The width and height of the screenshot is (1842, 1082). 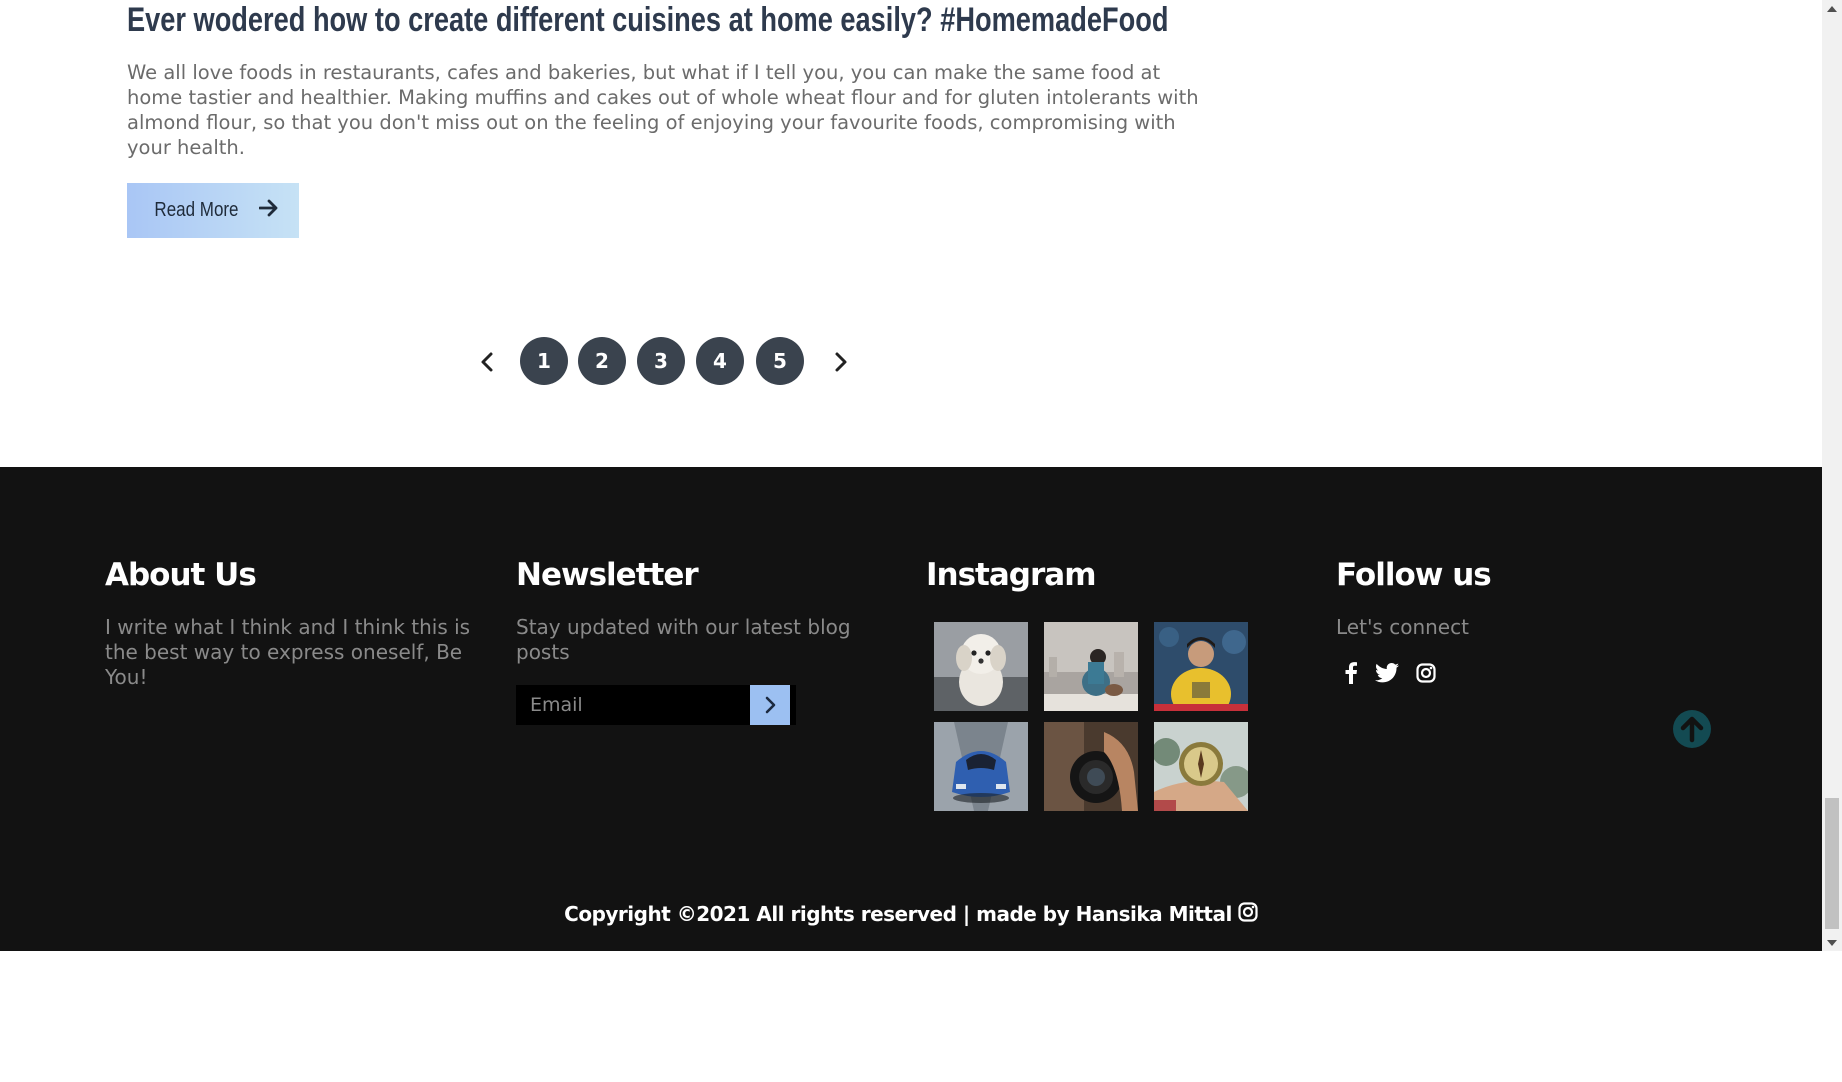 I want to click on hand-holding-compass-photo, so click(x=1201, y=766).